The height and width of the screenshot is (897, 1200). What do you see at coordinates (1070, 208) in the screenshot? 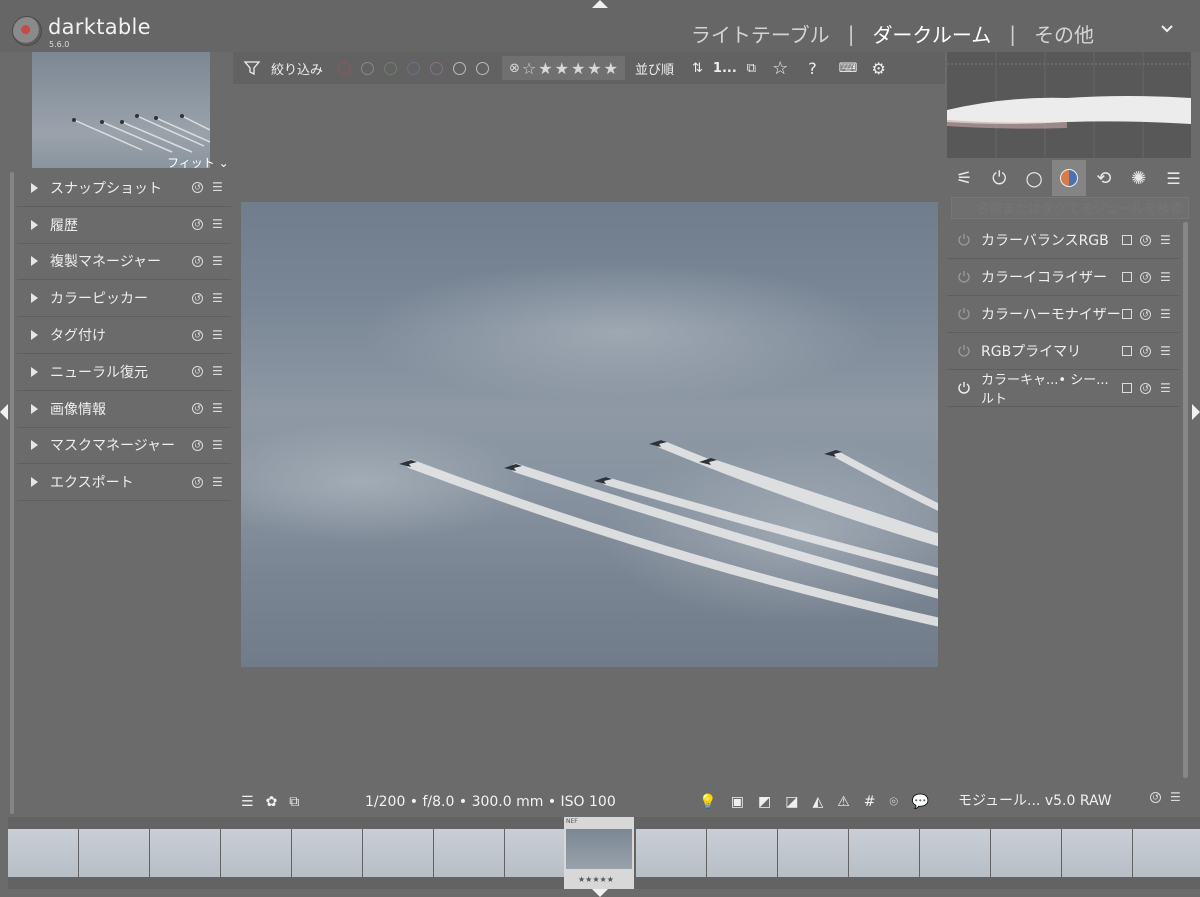
I see `module-search-input` at bounding box center [1070, 208].